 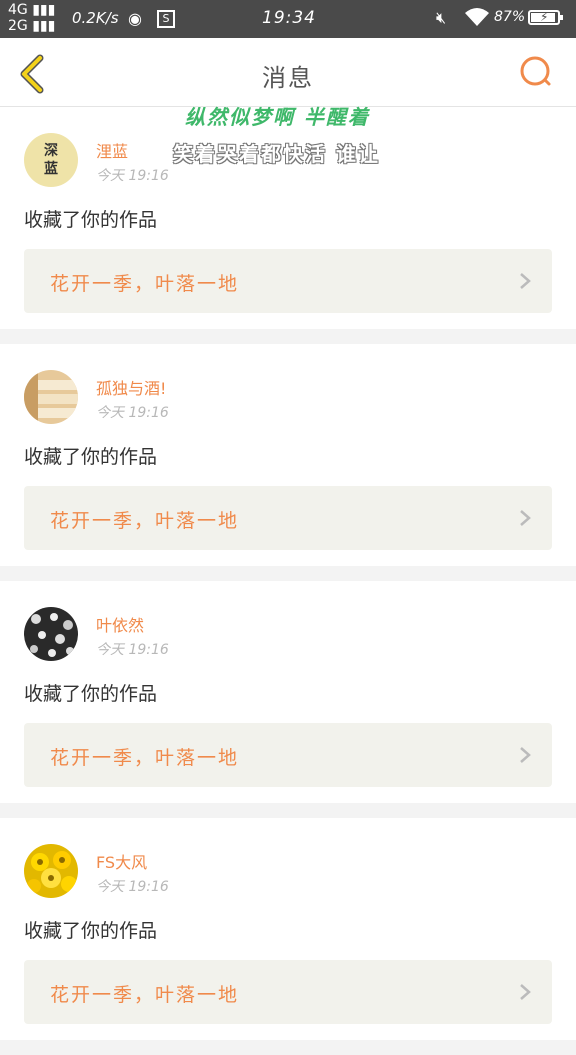 I want to click on search-button, so click(x=536, y=72).